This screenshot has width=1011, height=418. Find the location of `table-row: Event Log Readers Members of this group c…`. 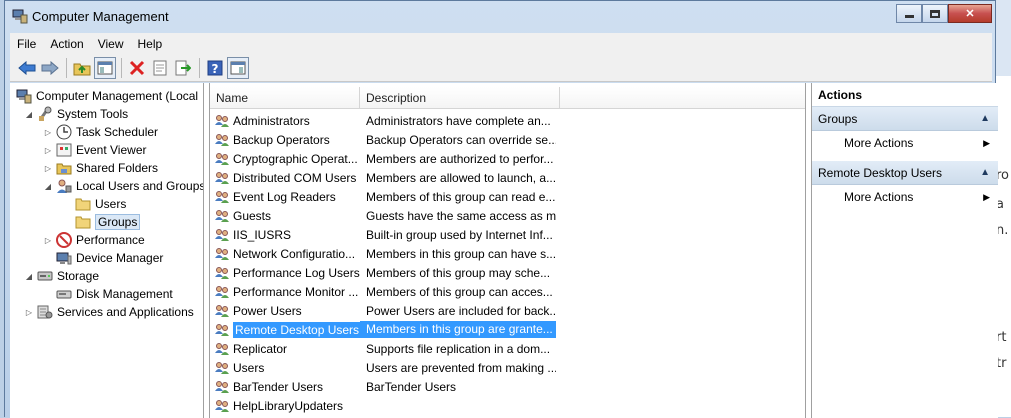

table-row: Event Log Readers Members of this group c… is located at coordinates (507, 196).